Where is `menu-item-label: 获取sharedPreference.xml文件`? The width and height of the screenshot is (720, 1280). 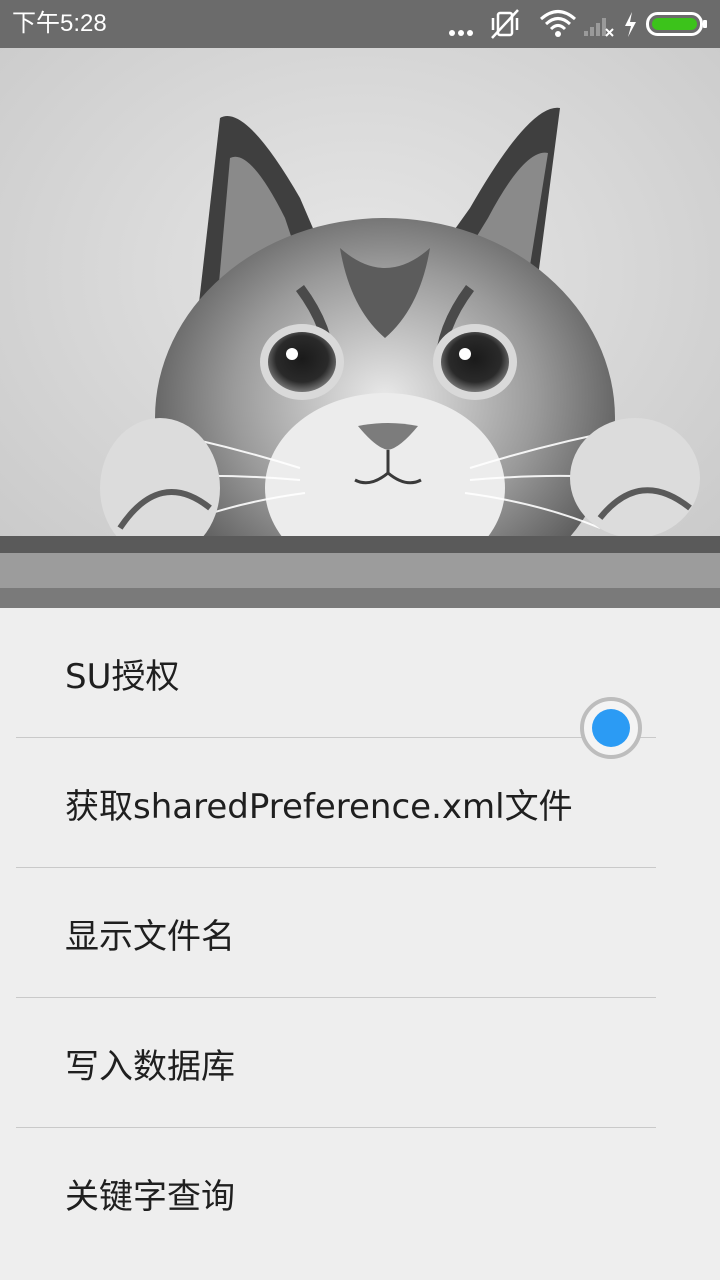 menu-item-label: 获取sharedPreference.xml文件 is located at coordinates (319, 806).